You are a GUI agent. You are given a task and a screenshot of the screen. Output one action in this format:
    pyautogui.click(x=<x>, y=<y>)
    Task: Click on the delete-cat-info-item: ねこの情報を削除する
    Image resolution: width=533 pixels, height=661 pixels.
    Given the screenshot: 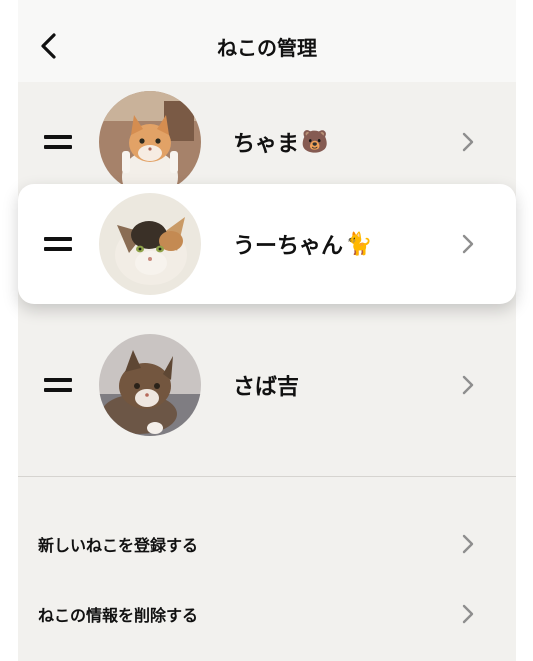 What is the action you would take?
    pyautogui.click(x=267, y=614)
    